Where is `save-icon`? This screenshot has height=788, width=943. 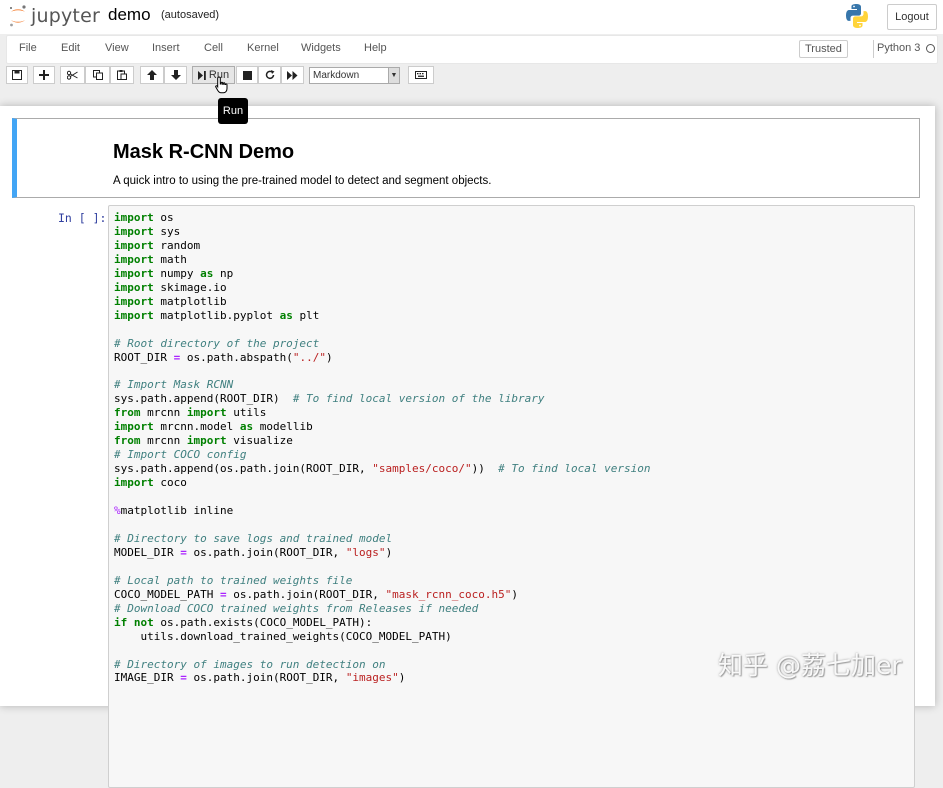 save-icon is located at coordinates (17, 75).